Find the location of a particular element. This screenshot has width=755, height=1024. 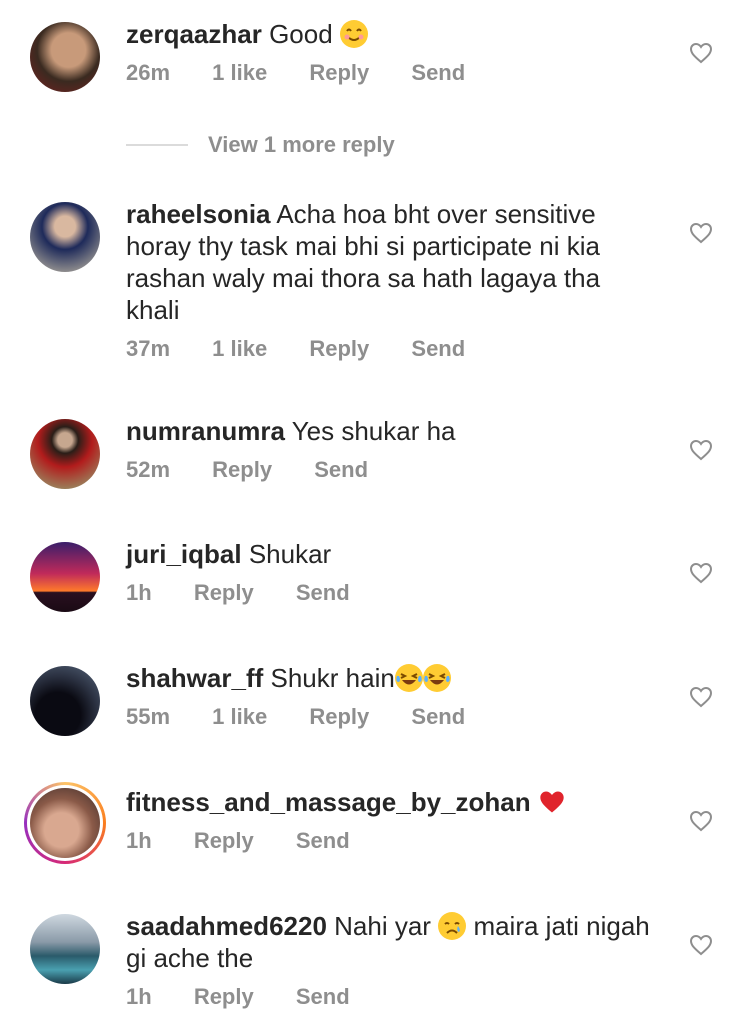

comment-username: shahwar_ff is located at coordinates (194, 678).